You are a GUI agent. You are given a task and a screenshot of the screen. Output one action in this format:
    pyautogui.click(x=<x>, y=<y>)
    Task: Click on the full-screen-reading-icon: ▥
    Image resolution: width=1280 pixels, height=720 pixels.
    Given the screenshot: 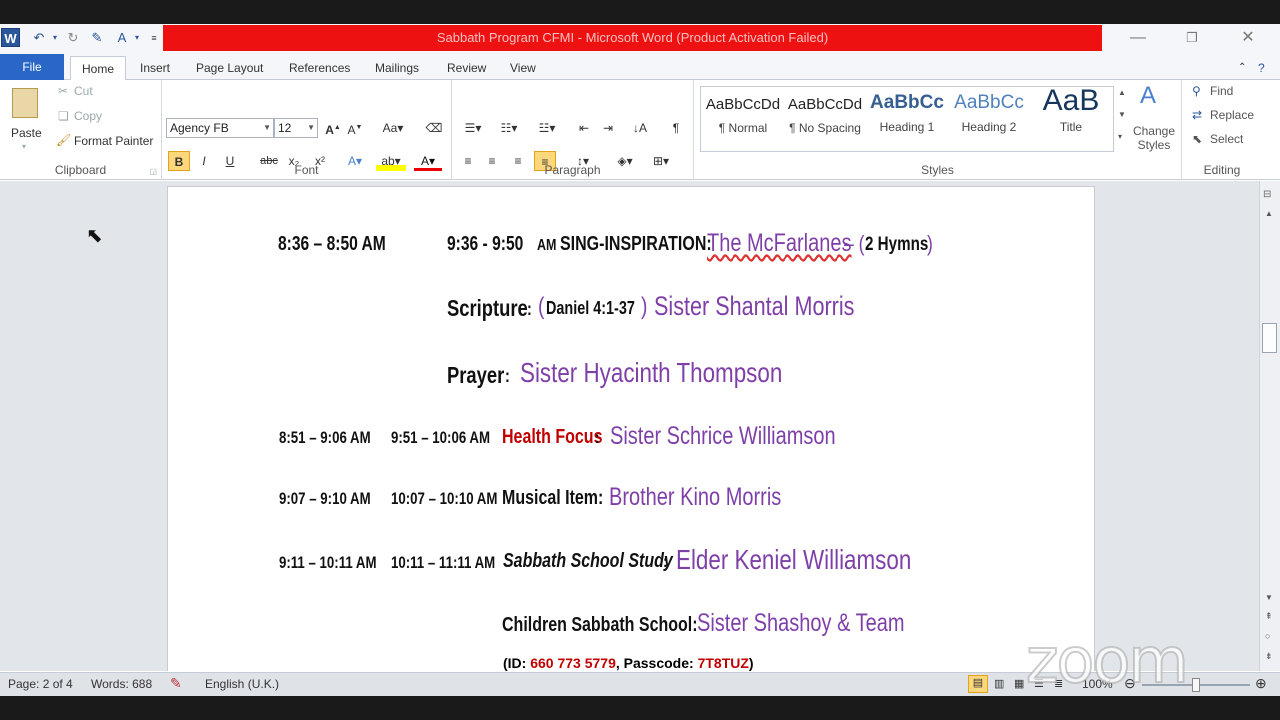 What is the action you would take?
    pyautogui.click(x=999, y=683)
    